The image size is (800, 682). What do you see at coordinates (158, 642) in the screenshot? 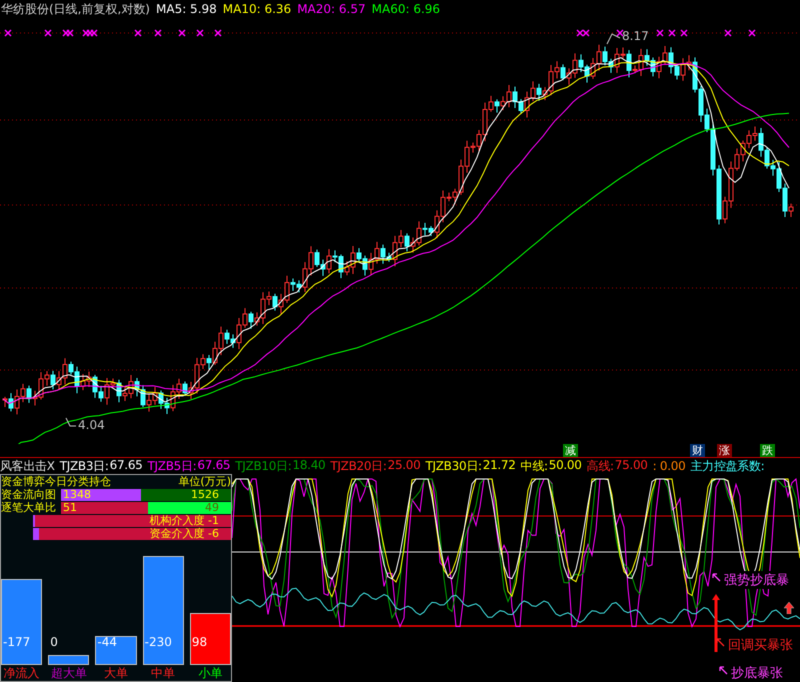
I see `bar-value: -230` at bounding box center [158, 642].